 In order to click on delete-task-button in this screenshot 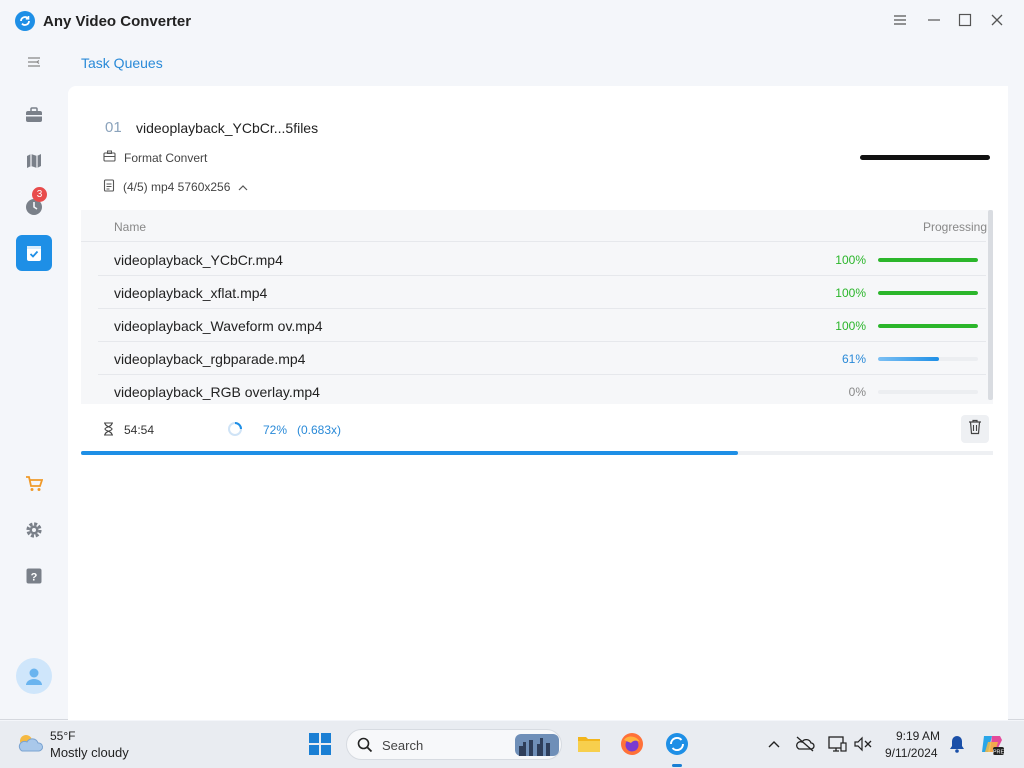, I will do `click(975, 429)`.